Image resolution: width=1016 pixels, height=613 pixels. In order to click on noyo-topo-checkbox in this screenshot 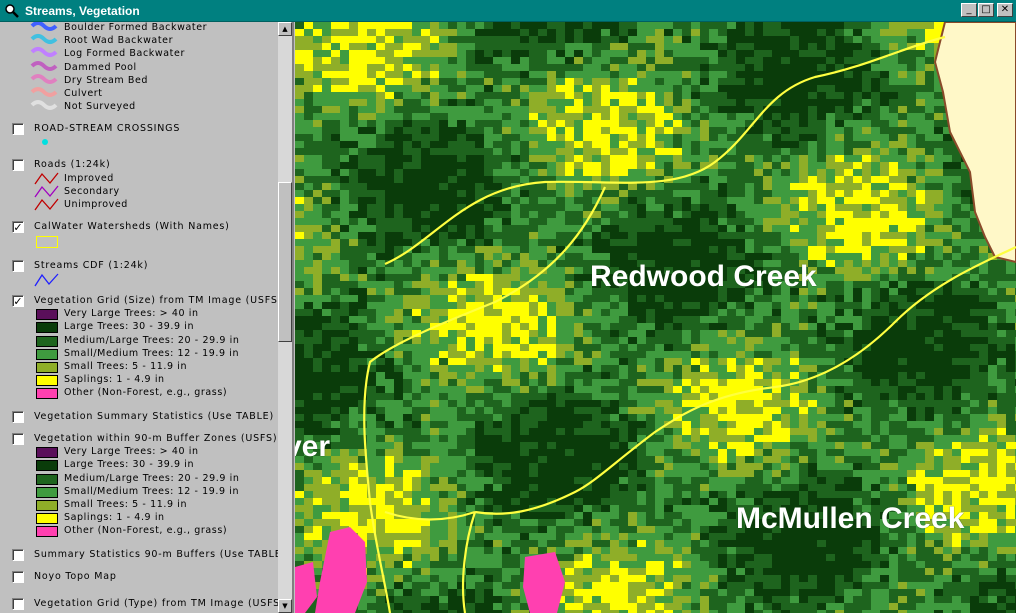, I will do `click(18, 577)`.